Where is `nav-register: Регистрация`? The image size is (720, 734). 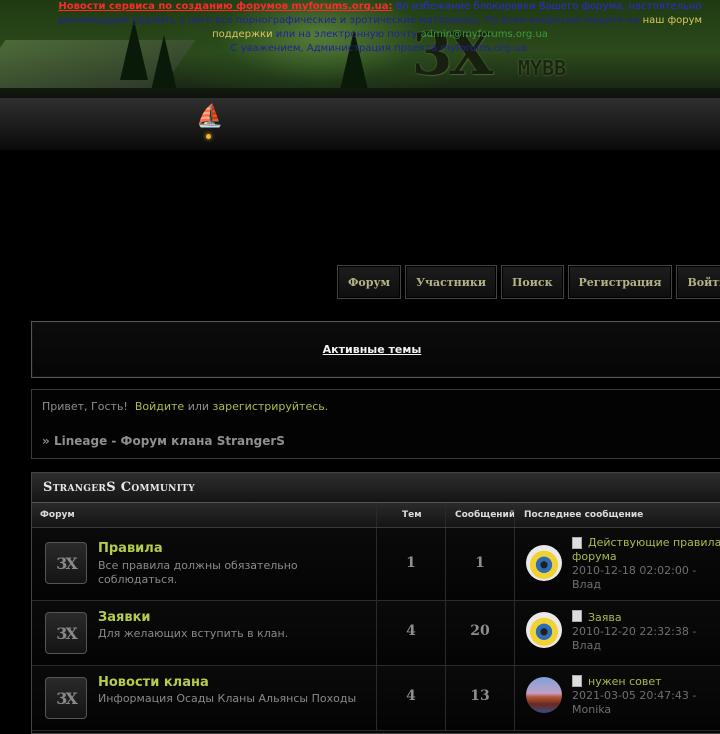
nav-register: Регистрация is located at coordinates (620, 282).